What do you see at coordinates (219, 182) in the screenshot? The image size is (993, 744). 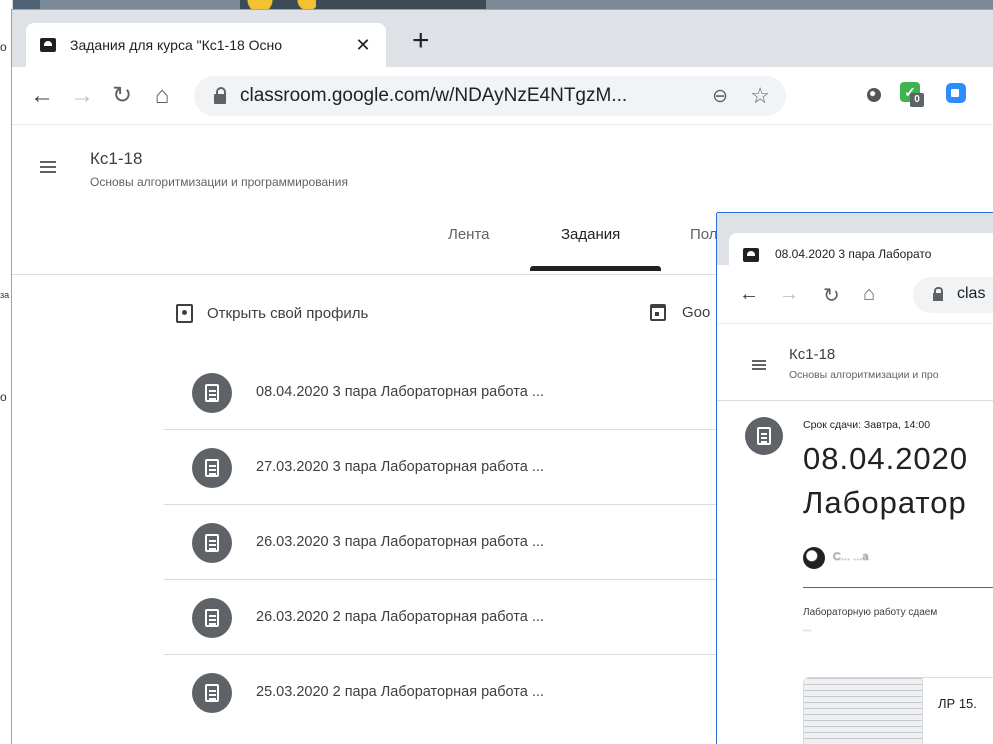 I see `course-subtitle: Основы алгоритмизации и программирования` at bounding box center [219, 182].